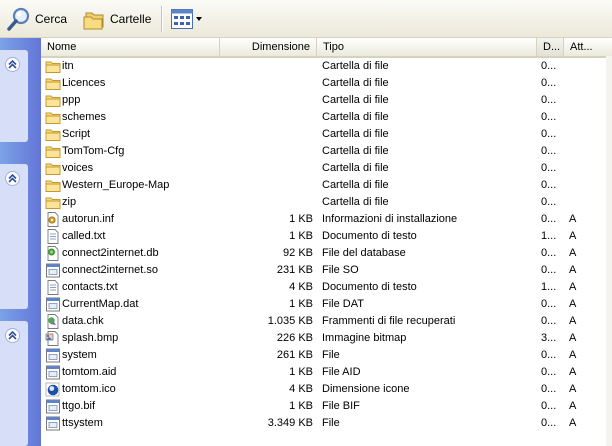  Describe the element at coordinates (79, 406) in the screenshot. I see `file-name: ttgo.bif` at that location.